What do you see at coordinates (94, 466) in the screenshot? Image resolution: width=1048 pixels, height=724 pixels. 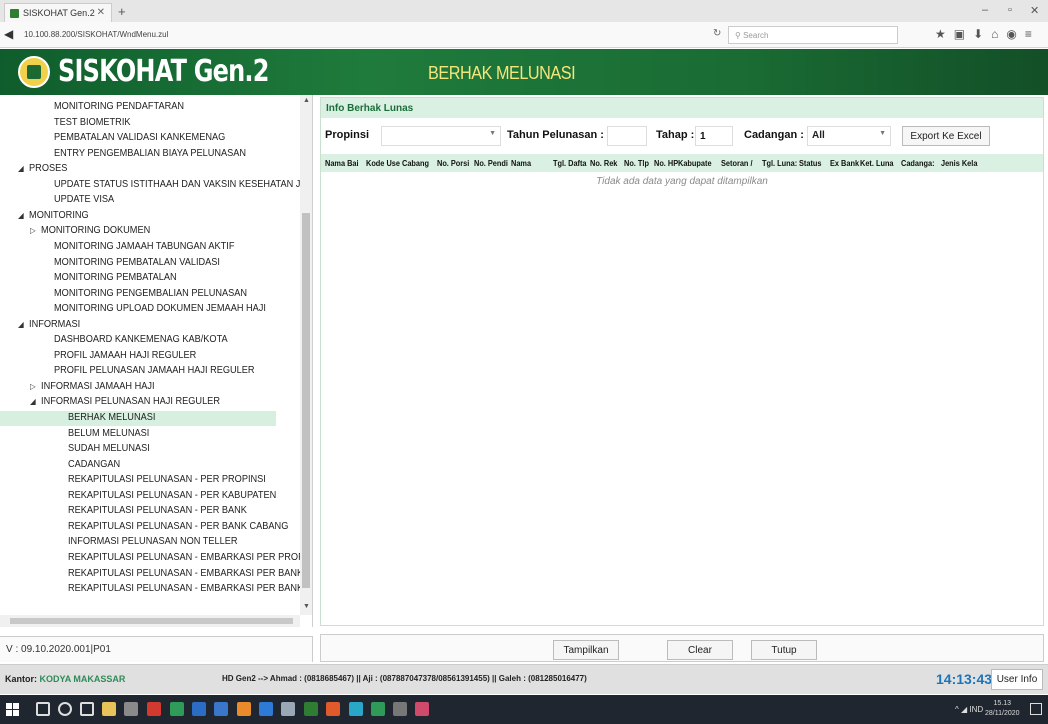 I see `sidebar-item: CADANGAN` at bounding box center [94, 466].